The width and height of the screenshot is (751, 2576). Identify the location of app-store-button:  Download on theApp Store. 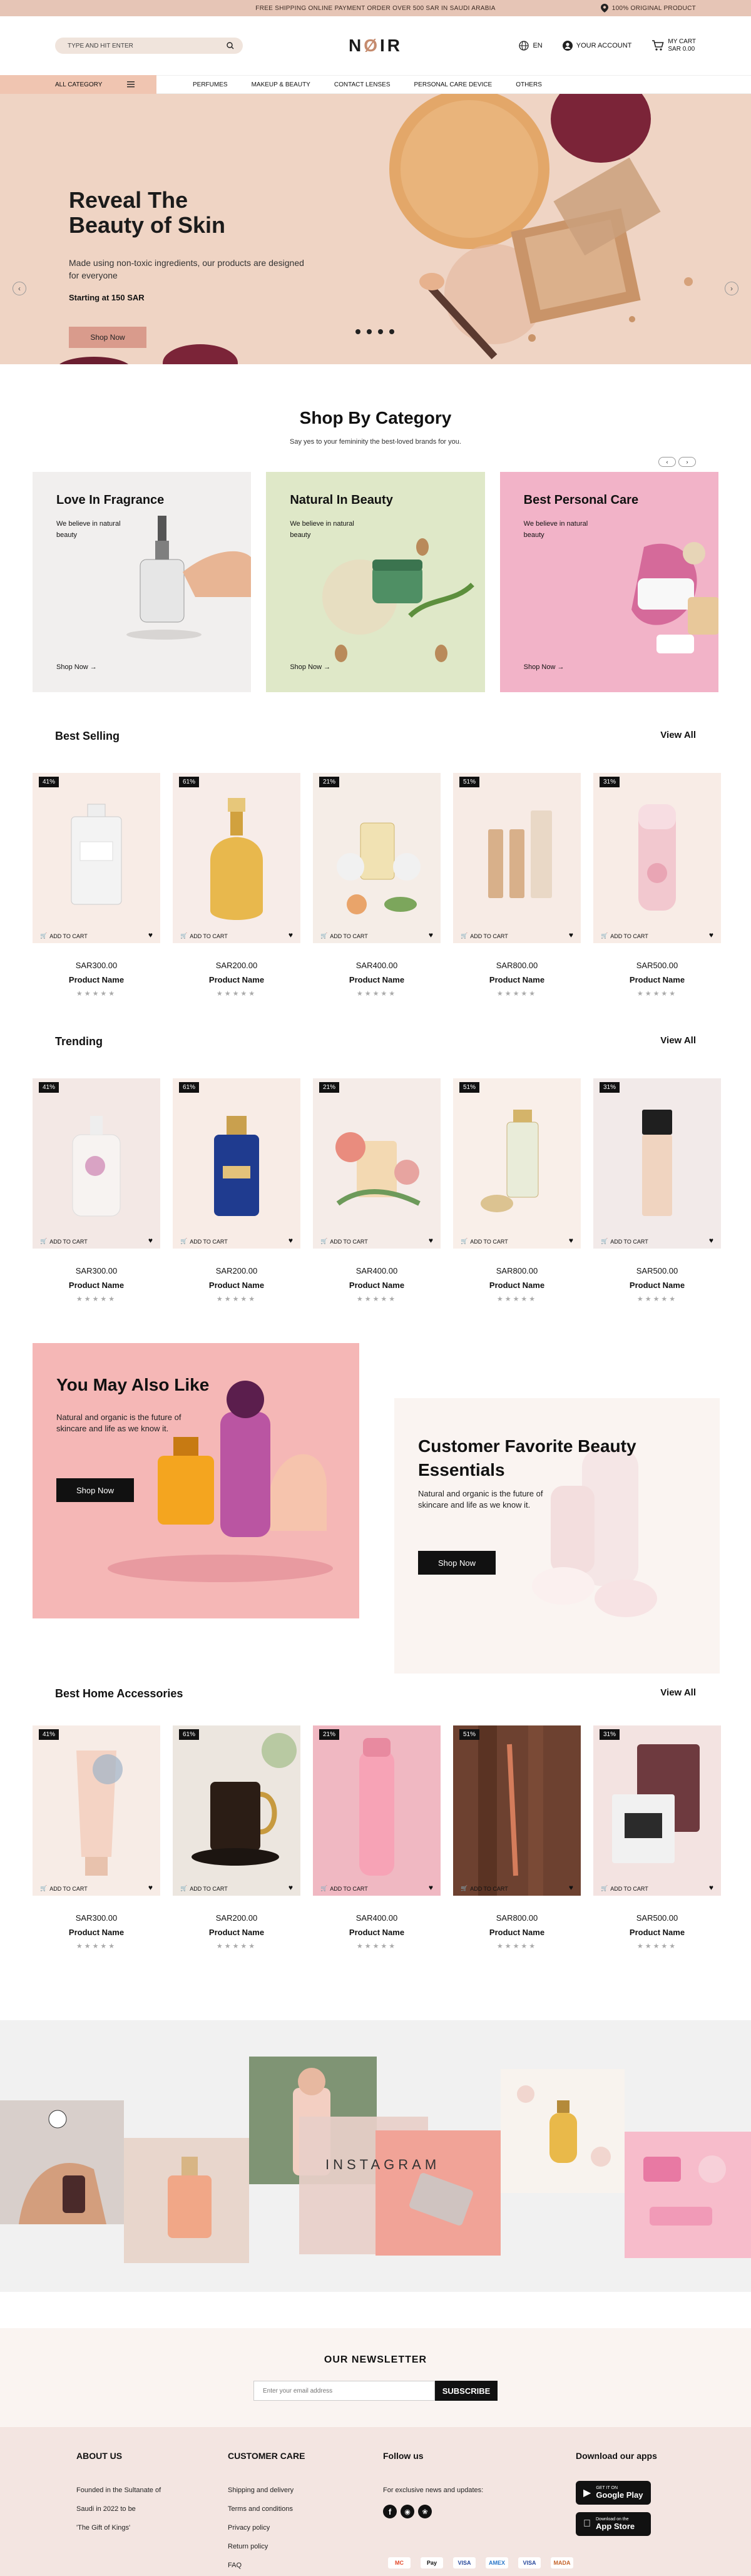
(613, 2524).